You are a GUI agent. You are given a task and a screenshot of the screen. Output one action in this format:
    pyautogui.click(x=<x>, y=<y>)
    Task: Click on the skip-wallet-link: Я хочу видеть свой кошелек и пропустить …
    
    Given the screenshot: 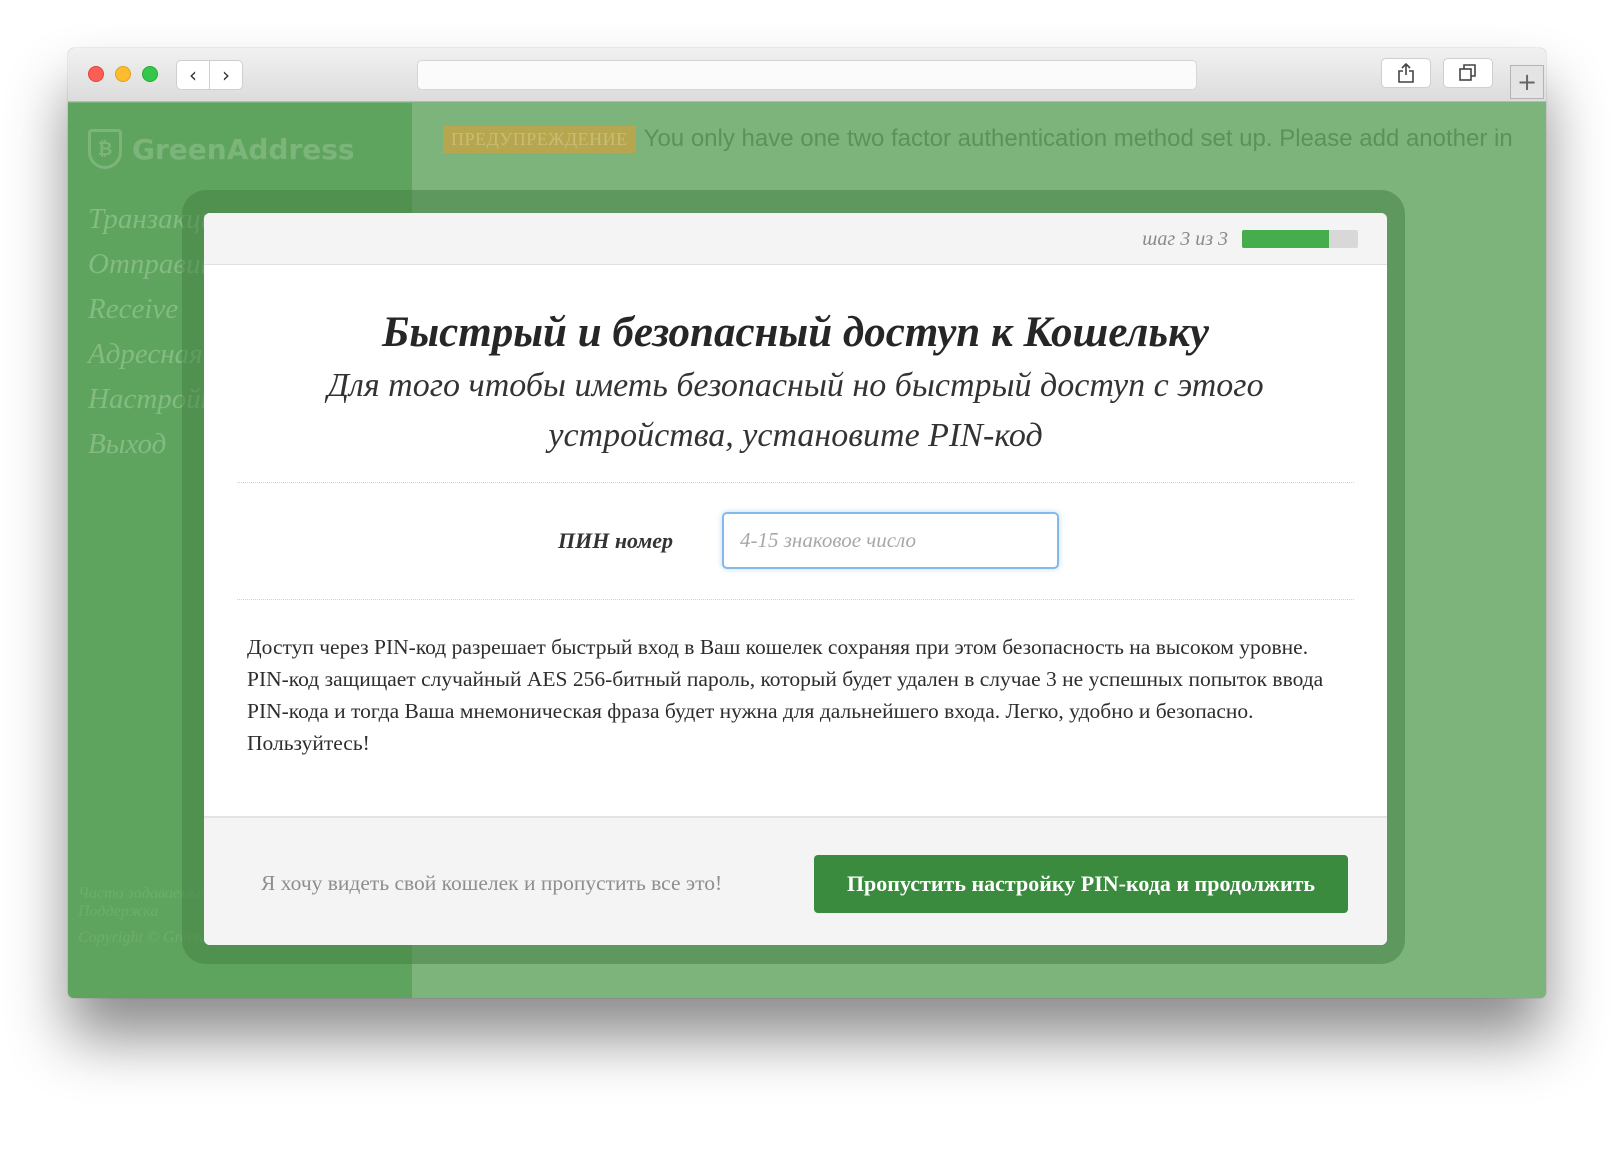 What is the action you would take?
    pyautogui.click(x=491, y=883)
    